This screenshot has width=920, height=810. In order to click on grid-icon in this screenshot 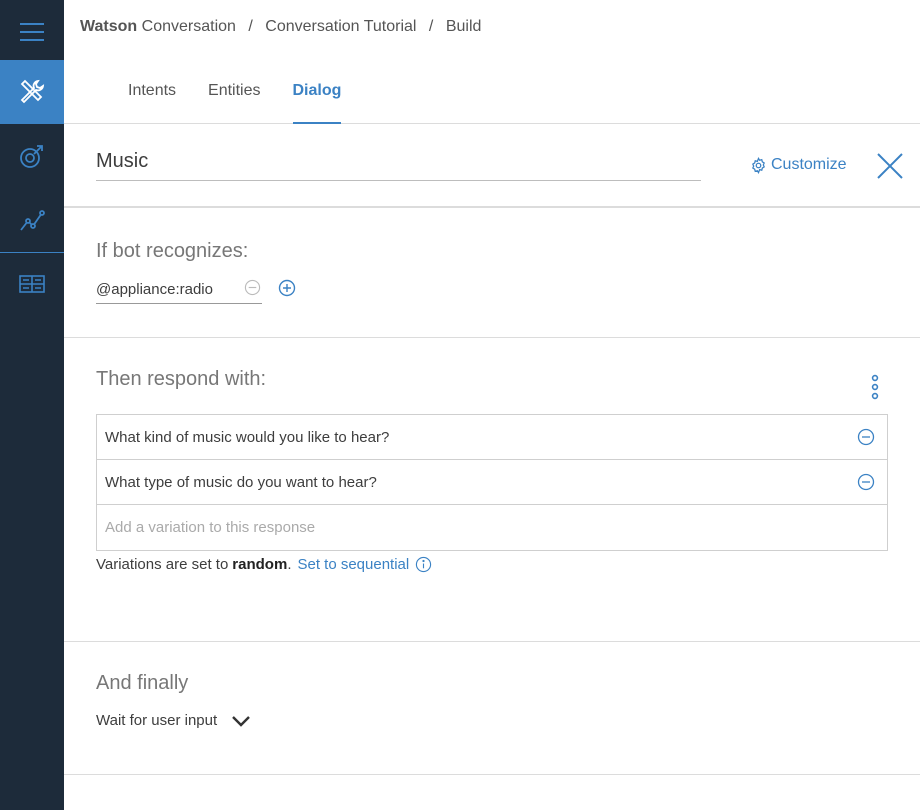, I will do `click(32, 284)`.